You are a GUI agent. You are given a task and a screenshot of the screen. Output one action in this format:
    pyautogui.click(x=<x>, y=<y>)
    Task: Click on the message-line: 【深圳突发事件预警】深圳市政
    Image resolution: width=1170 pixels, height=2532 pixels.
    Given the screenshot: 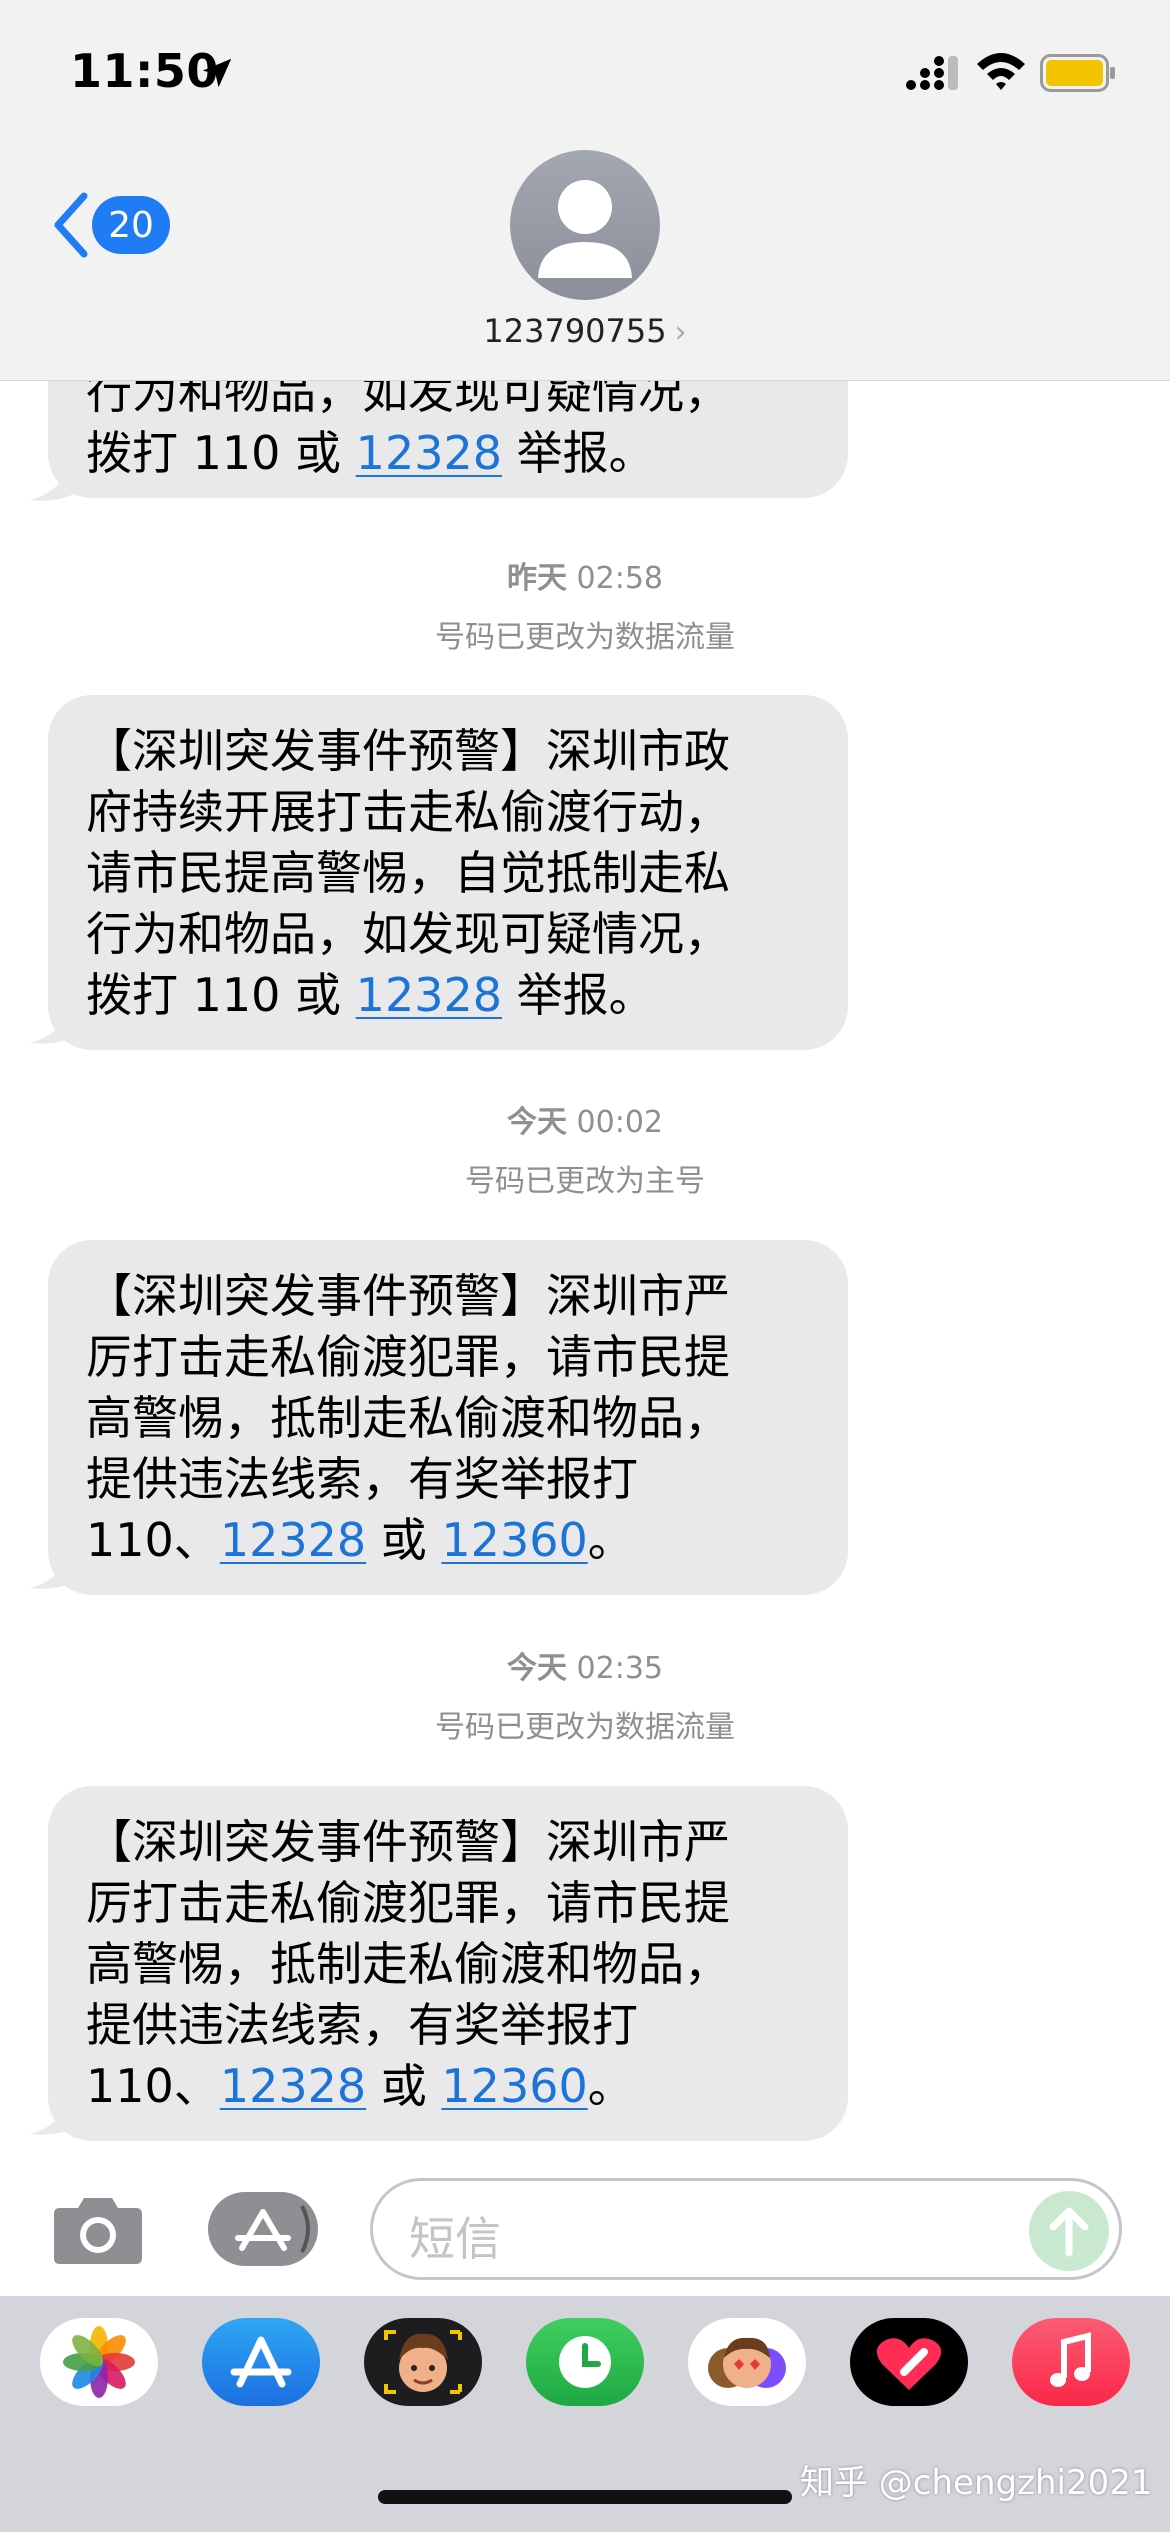 What is the action you would take?
    pyautogui.click(x=408, y=751)
    